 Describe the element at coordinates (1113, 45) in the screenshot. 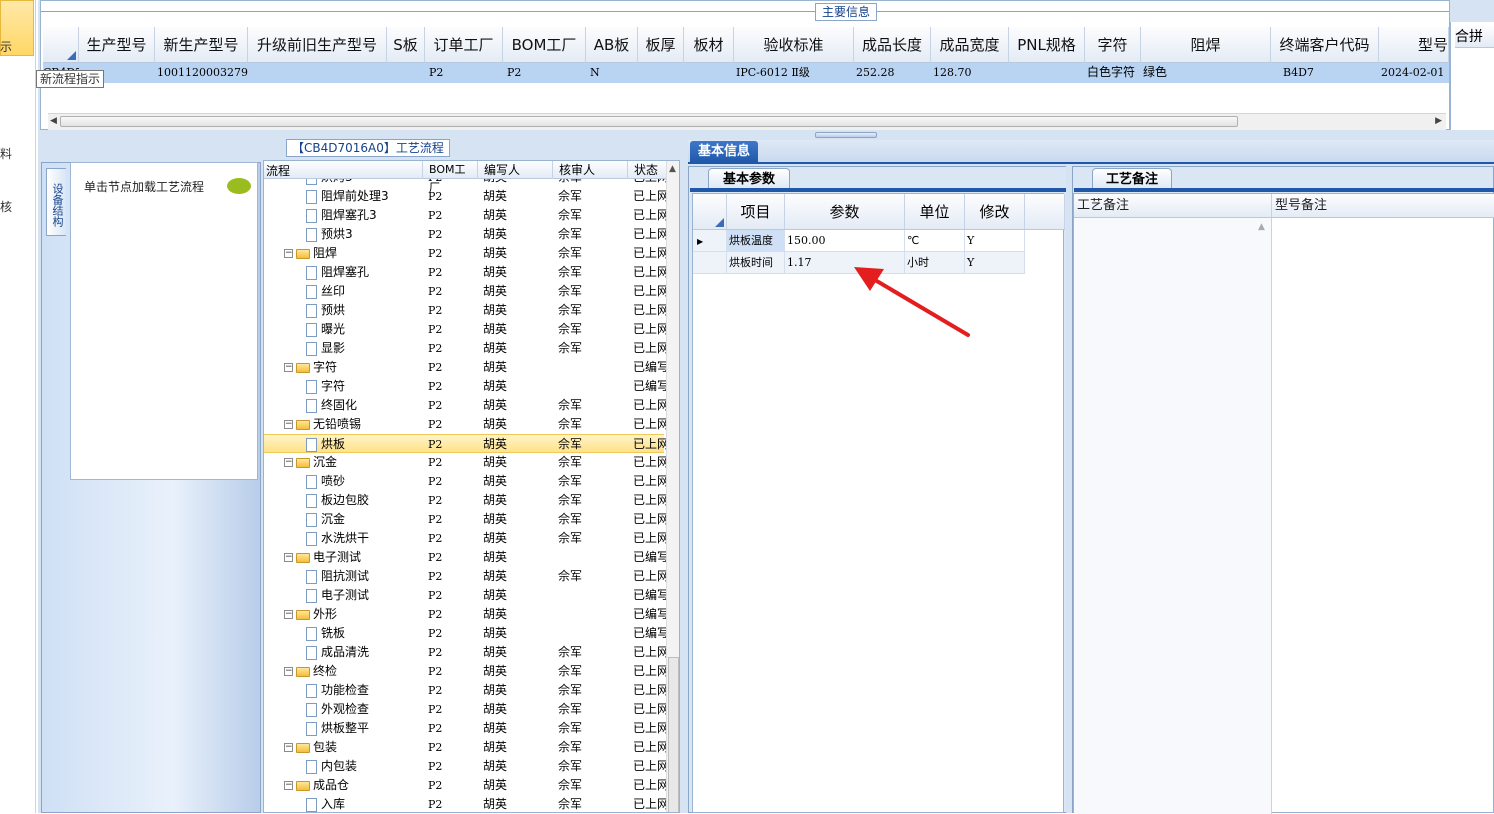

I see `col-char: 字符` at that location.